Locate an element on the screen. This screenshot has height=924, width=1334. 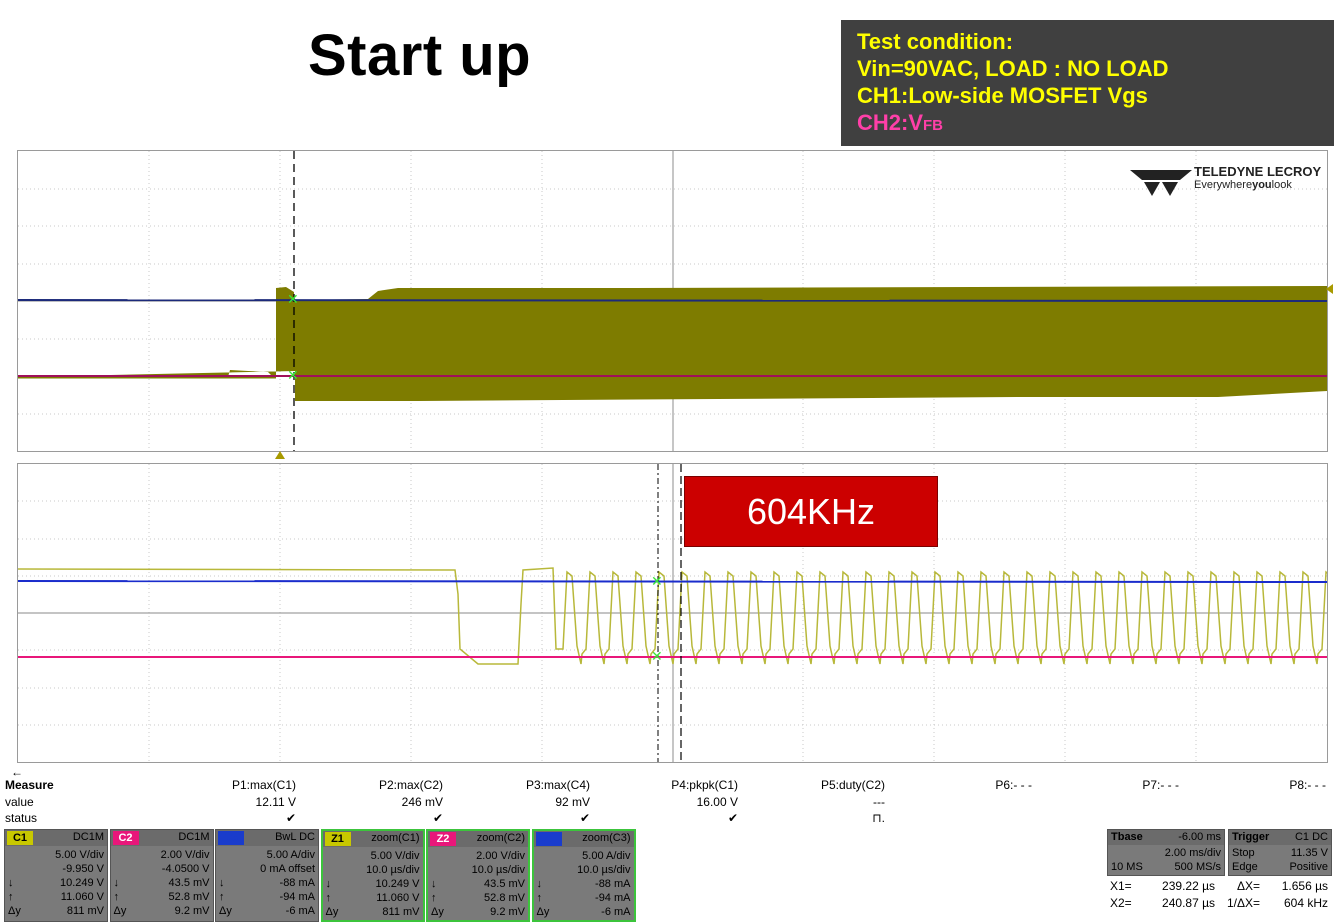
param-name-p1: P1:max(C1) is located at coordinates (221, 785).